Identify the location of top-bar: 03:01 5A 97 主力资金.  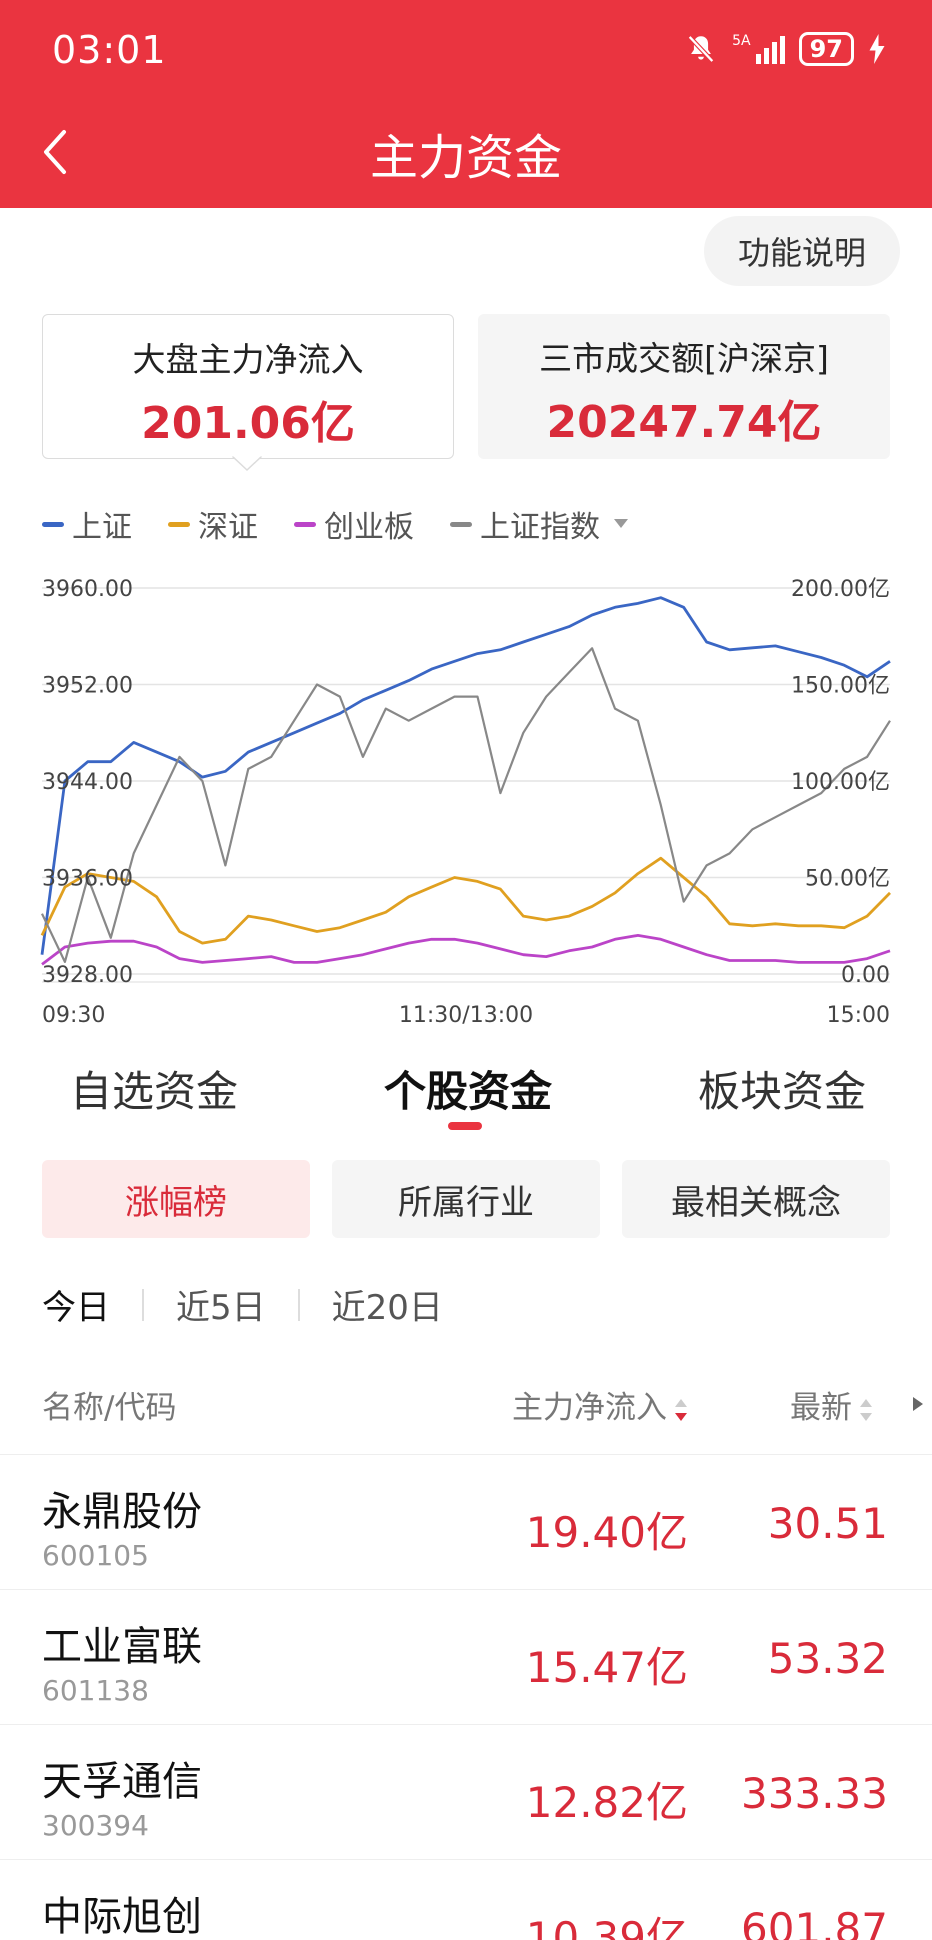
(466, 104).